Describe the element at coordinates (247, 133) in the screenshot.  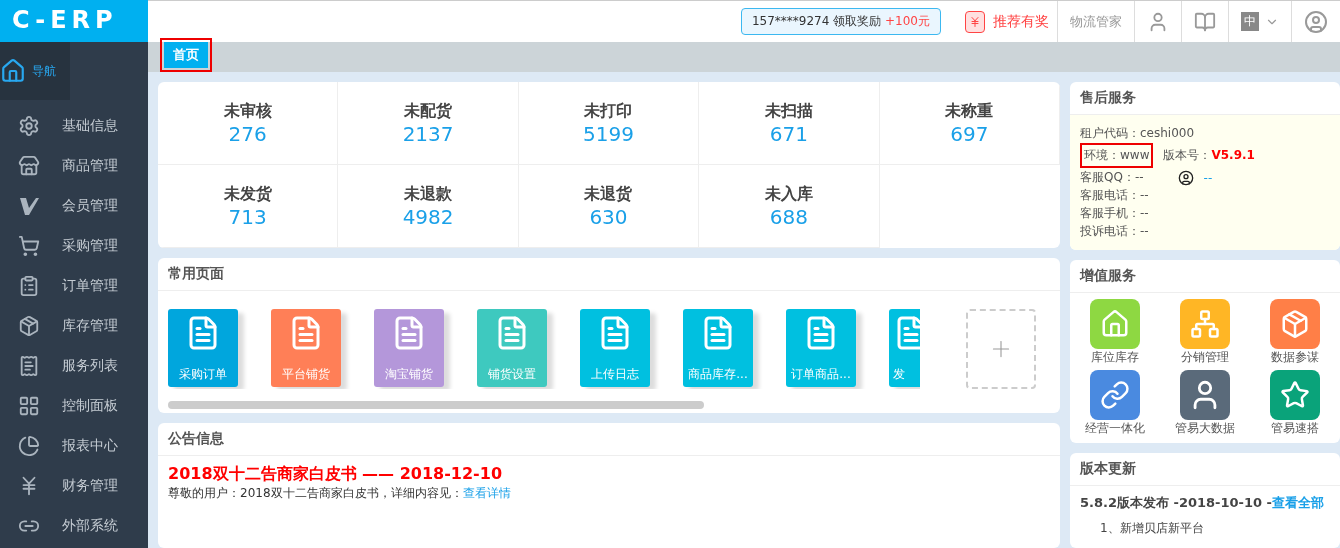
I see `stat-value: 276` at that location.